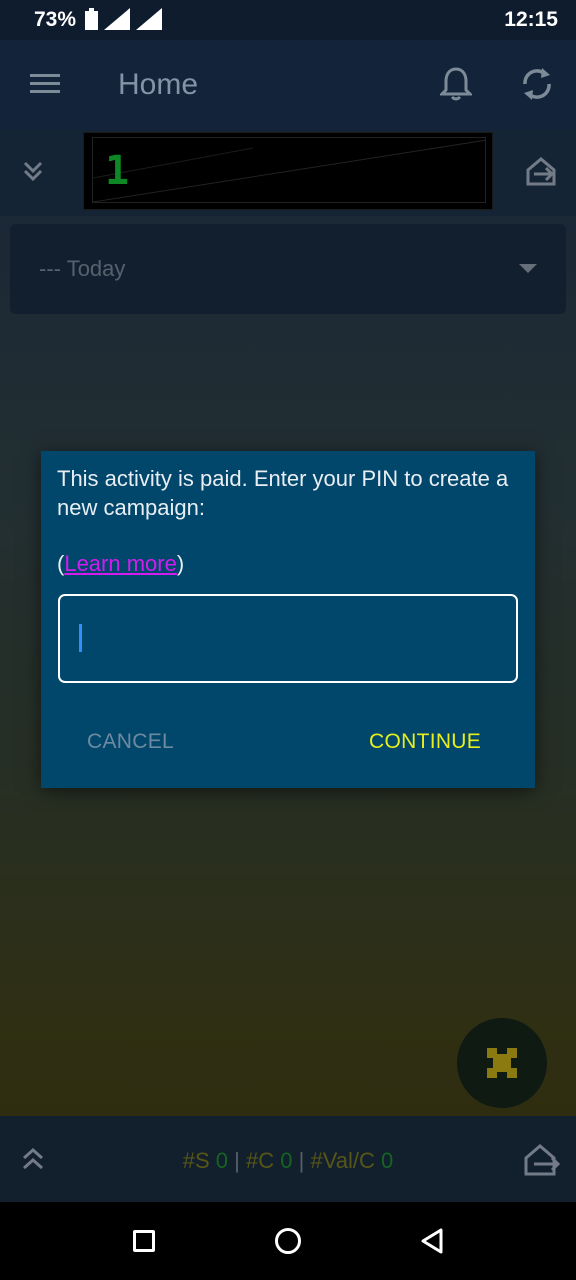 The image size is (576, 1280). What do you see at coordinates (502, 1063) in the screenshot?
I see `puzzle-icon` at bounding box center [502, 1063].